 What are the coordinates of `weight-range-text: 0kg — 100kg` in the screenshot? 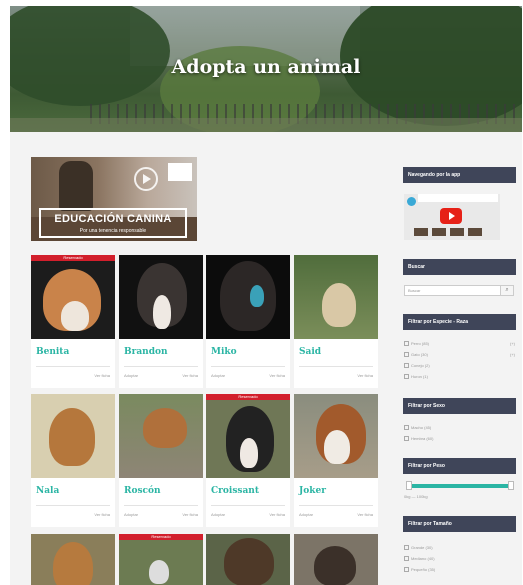 It's located at (416, 496).